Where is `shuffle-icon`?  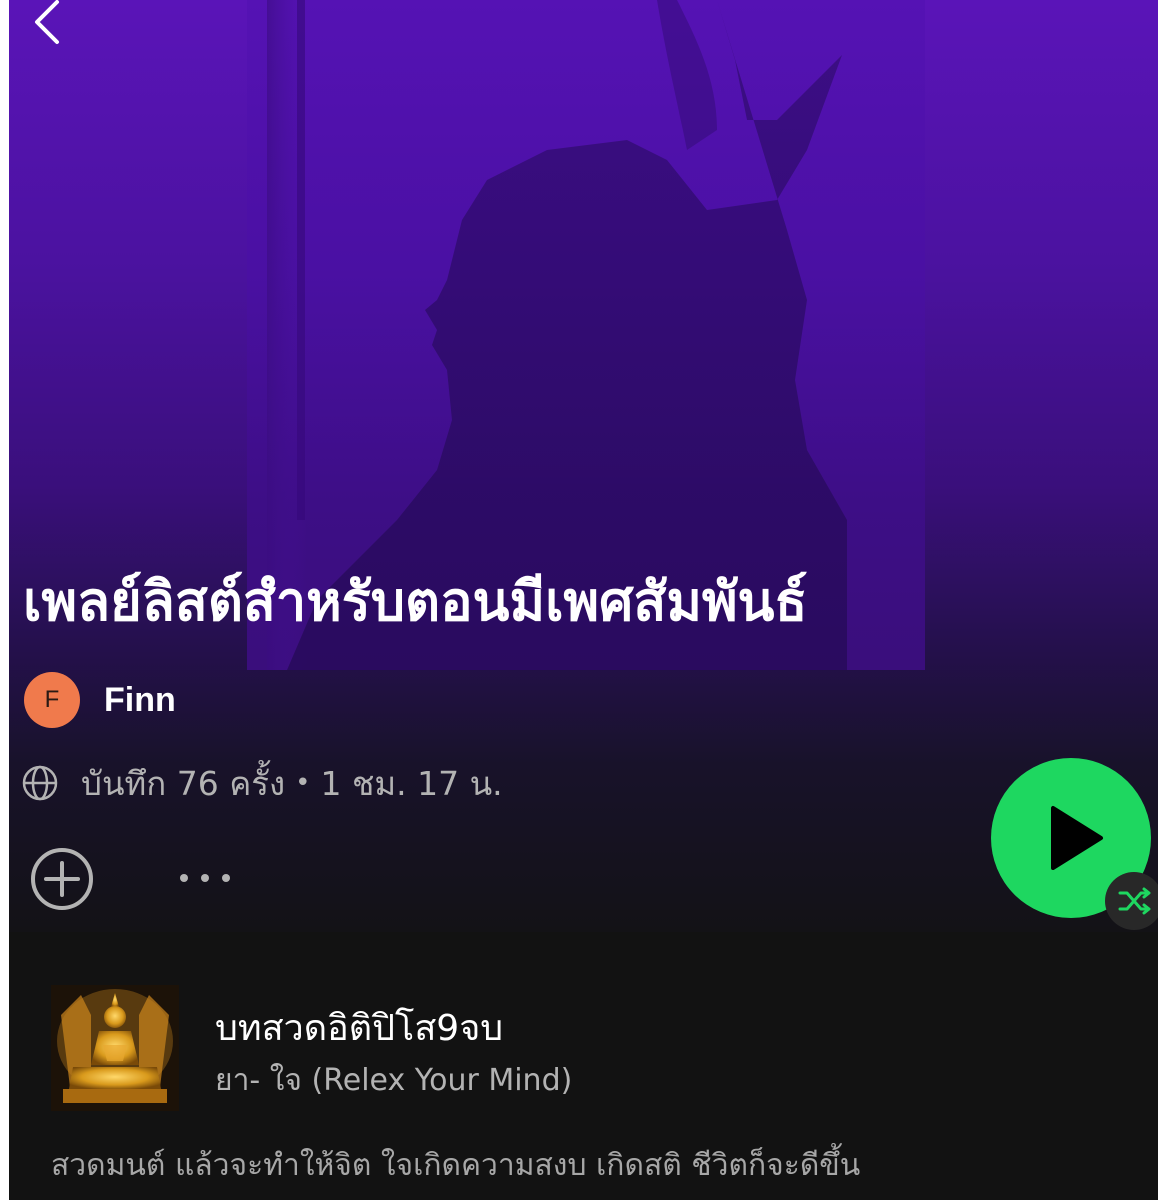 shuffle-icon is located at coordinates (1134, 901).